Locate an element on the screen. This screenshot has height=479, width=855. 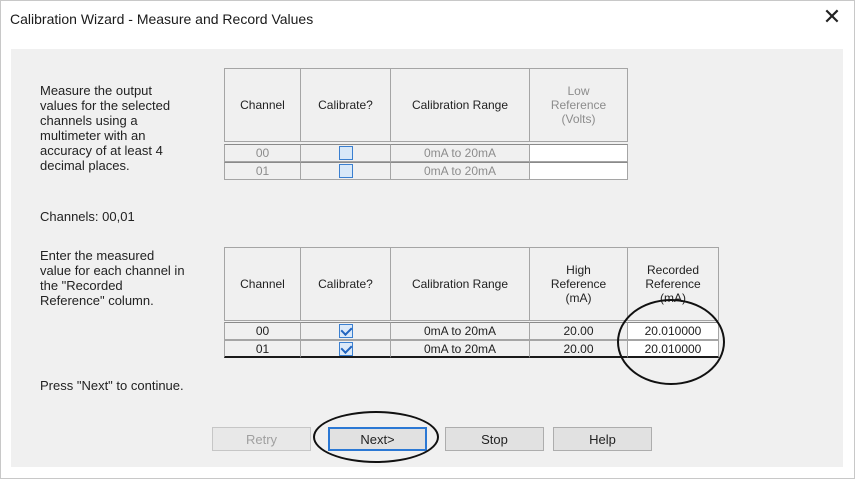
instruction-line: values for the selected is located at coordinates (105, 105).